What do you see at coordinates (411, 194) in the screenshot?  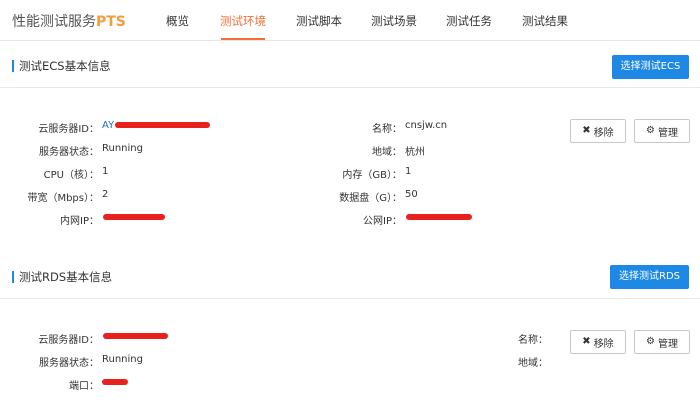 I see `ecs-disk-value: 50` at bounding box center [411, 194].